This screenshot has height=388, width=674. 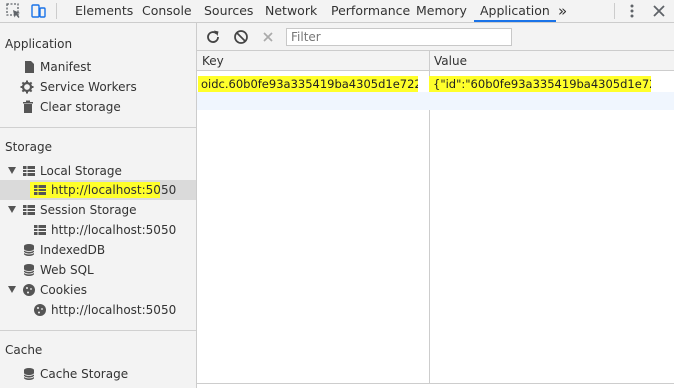 I want to click on sidebar-item-label: Service Workers, so click(x=88, y=87).